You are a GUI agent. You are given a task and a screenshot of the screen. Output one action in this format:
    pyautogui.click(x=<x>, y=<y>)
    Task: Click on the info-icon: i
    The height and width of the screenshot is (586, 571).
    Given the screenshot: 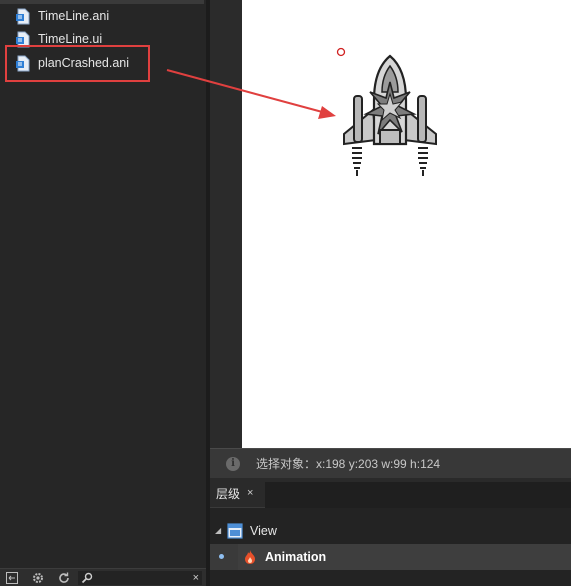 What is the action you would take?
    pyautogui.click(x=233, y=463)
    